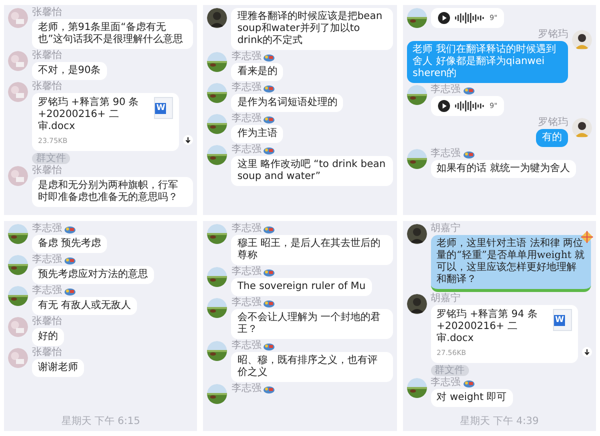 This screenshot has height=436, width=600. I want to click on message-bubble: 是虑和无分别为两种旗帜，行军时即准备虑也准备无的意思吗？, so click(113, 192).